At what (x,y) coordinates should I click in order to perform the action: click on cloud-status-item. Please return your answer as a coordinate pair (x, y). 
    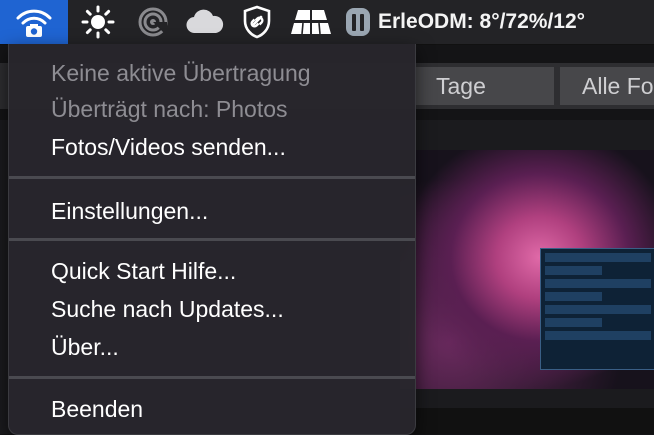
    Looking at the image, I should click on (205, 22).